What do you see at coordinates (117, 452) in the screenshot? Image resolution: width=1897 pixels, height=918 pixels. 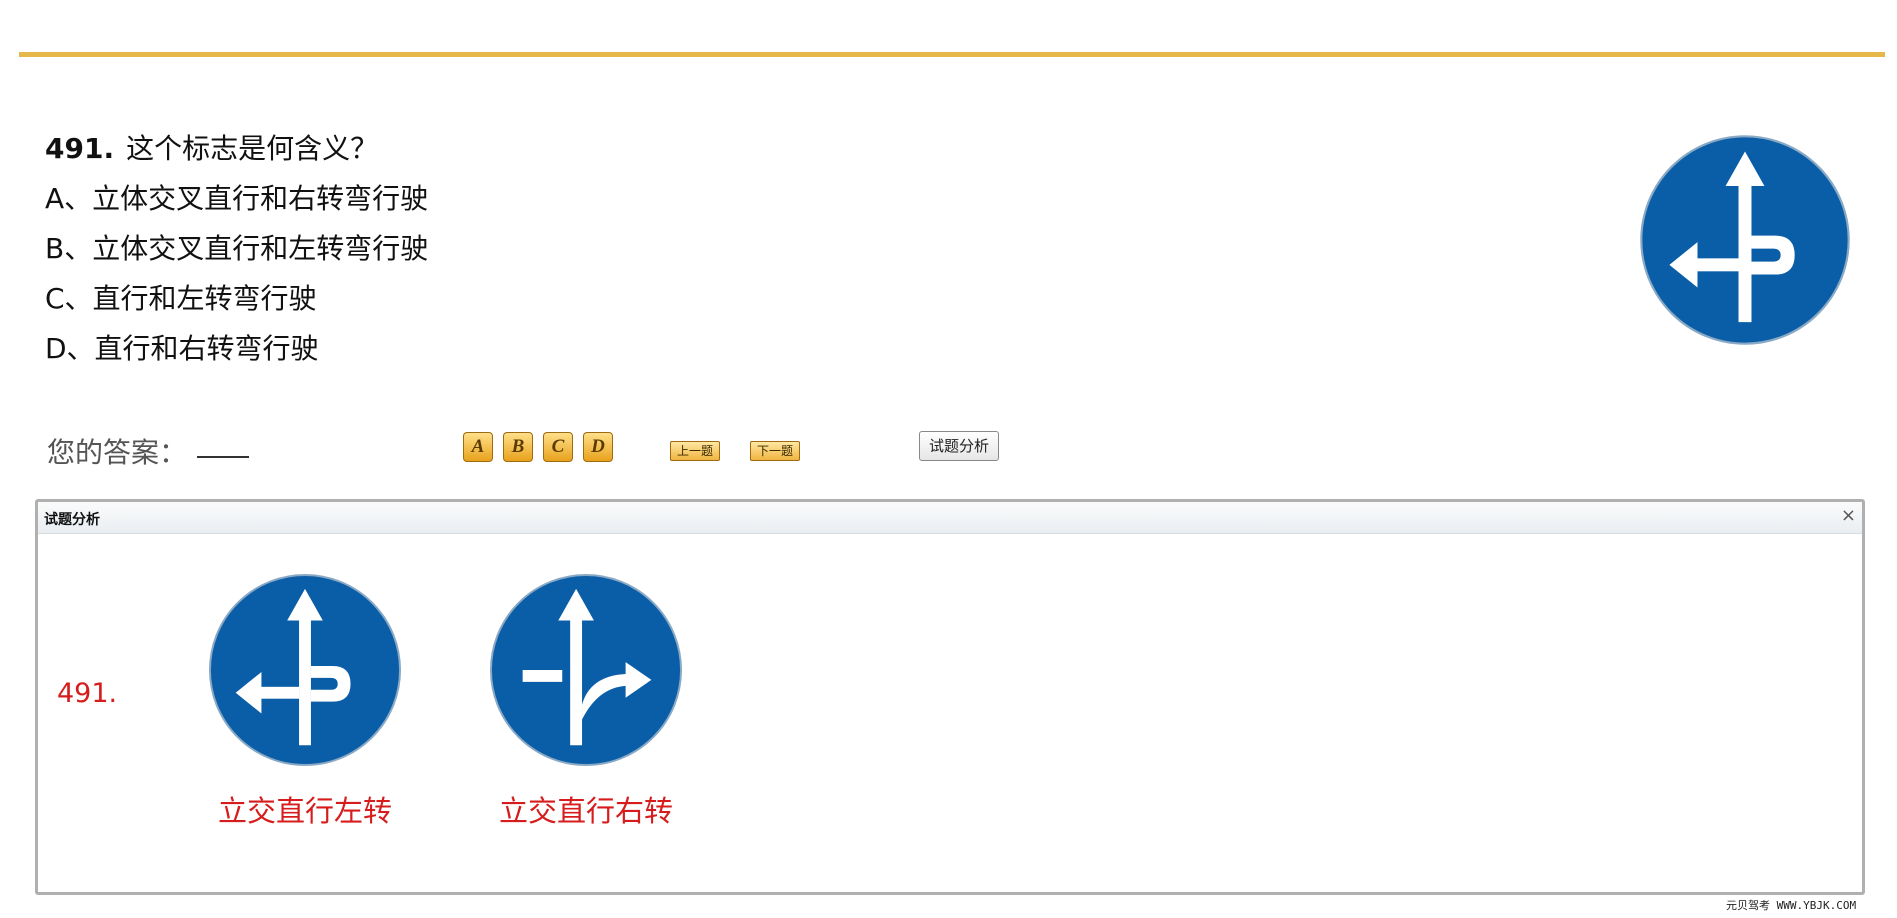 I see `answer-label: 您的答案：` at bounding box center [117, 452].